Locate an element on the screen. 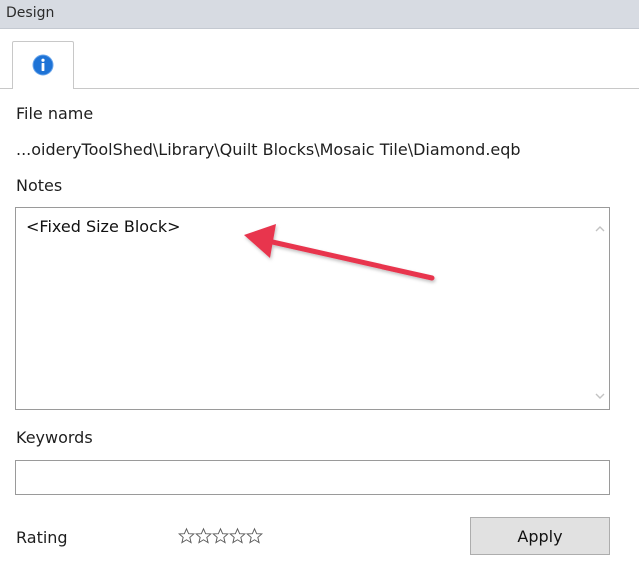 Image resolution: width=639 pixels, height=564 pixels. scroll-down-icon is located at coordinates (600, 396).